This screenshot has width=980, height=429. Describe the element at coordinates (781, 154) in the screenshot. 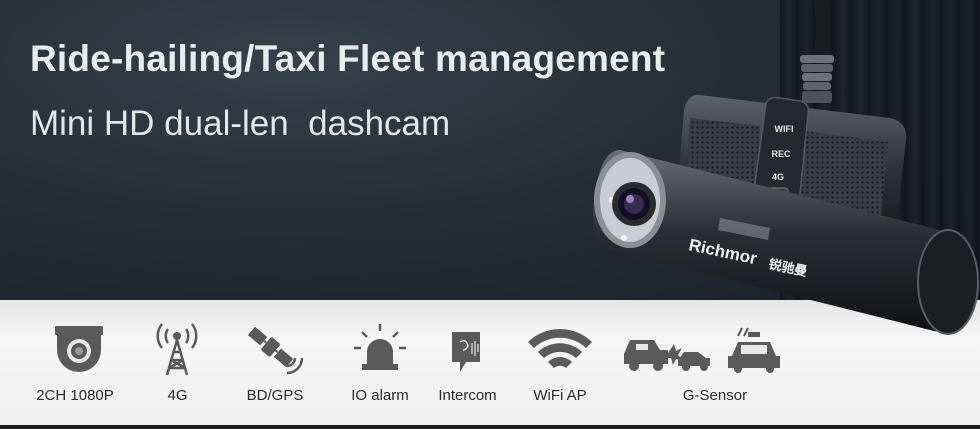

I see `rec-button-label: REC` at that location.